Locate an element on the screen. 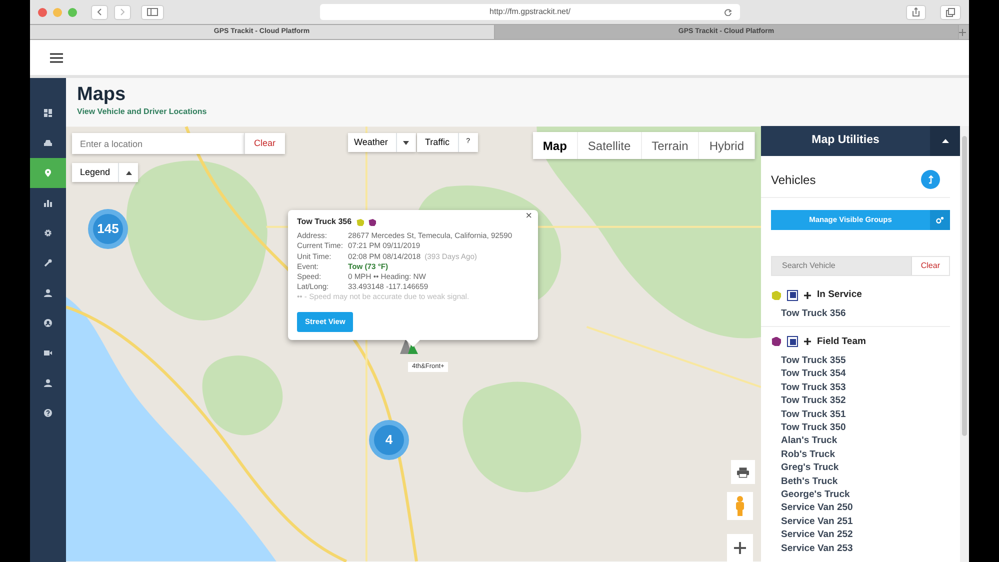 This screenshot has height=562, width=999. user-circle-icon is located at coordinates (48, 323).